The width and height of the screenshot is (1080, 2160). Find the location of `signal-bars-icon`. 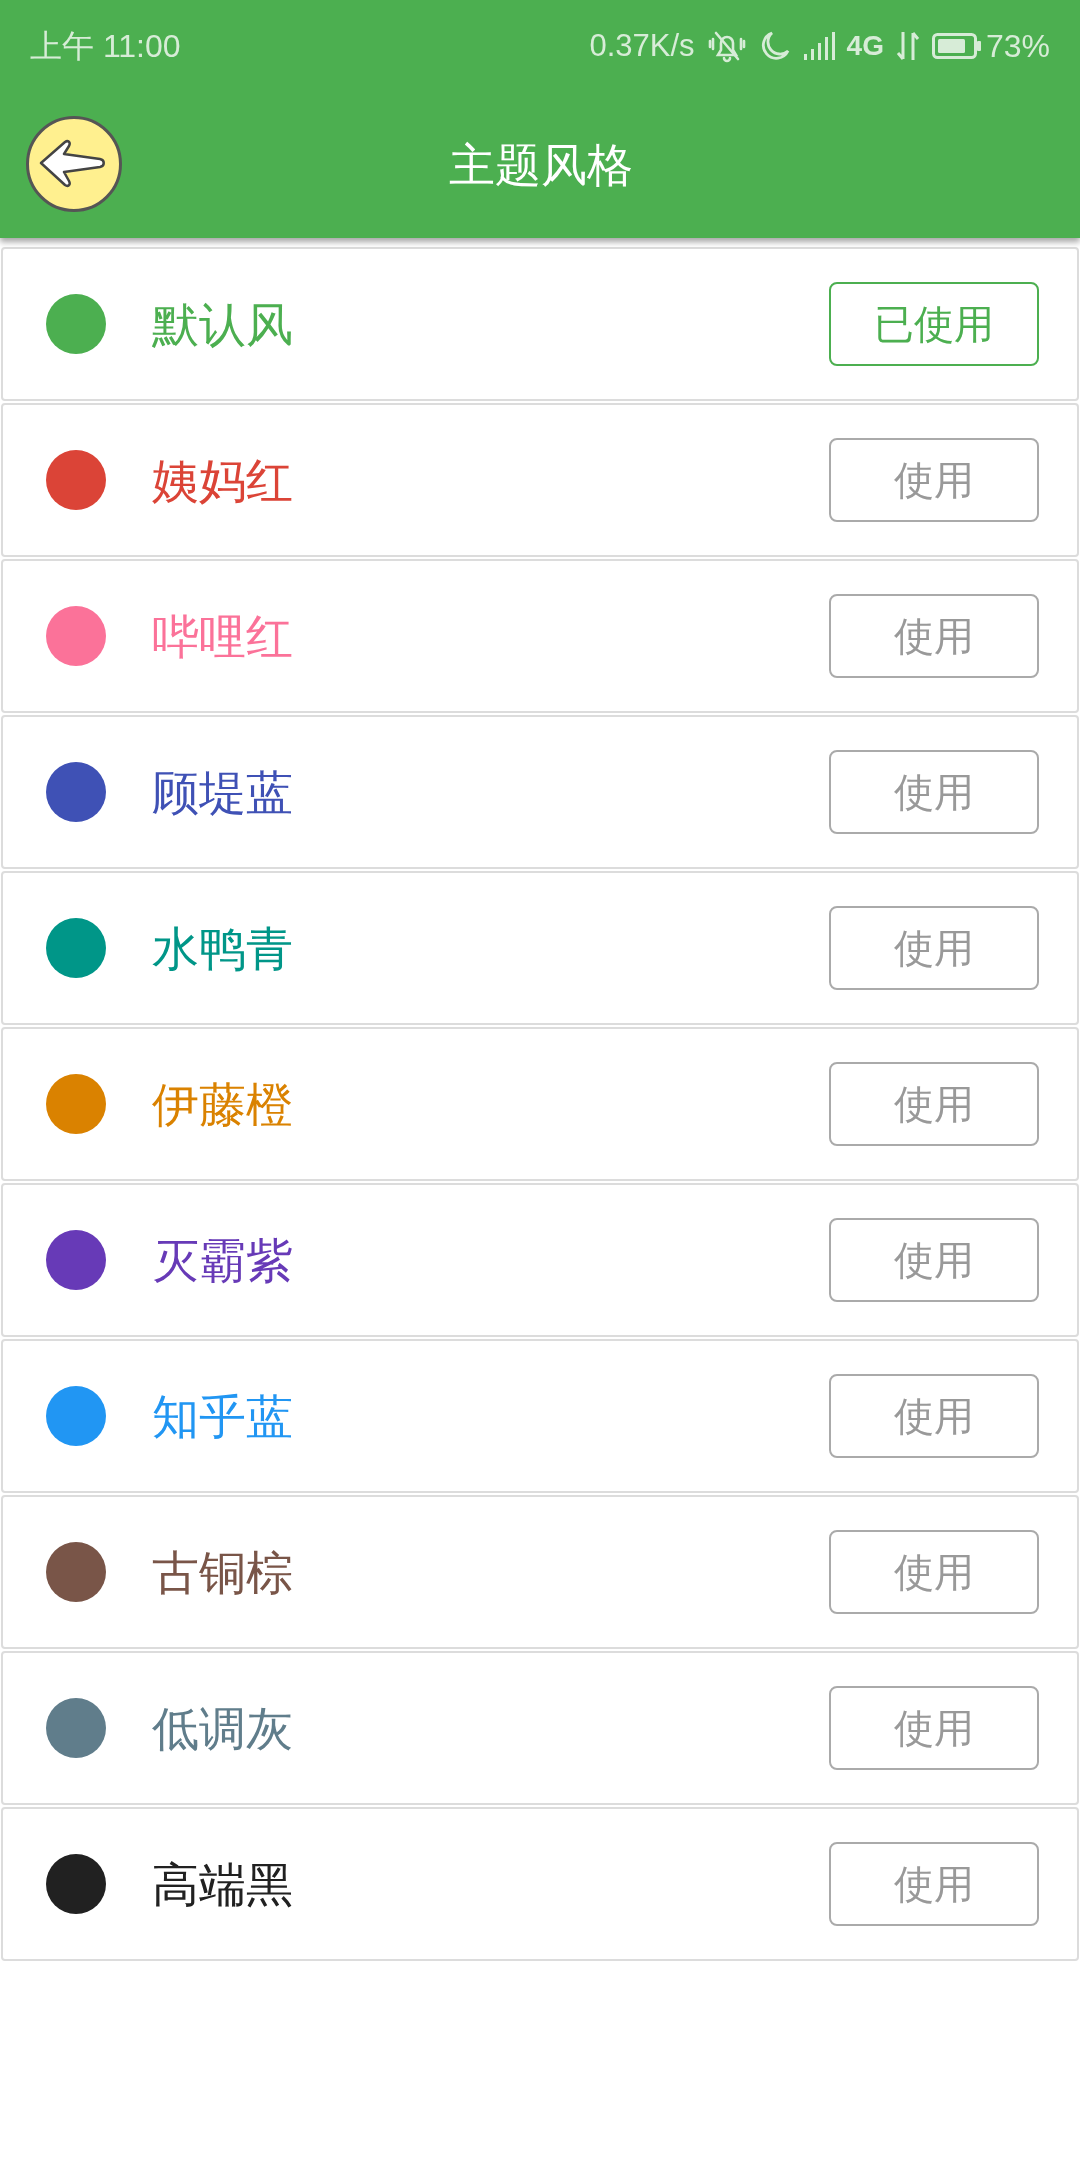

signal-bars-icon is located at coordinates (818, 46).